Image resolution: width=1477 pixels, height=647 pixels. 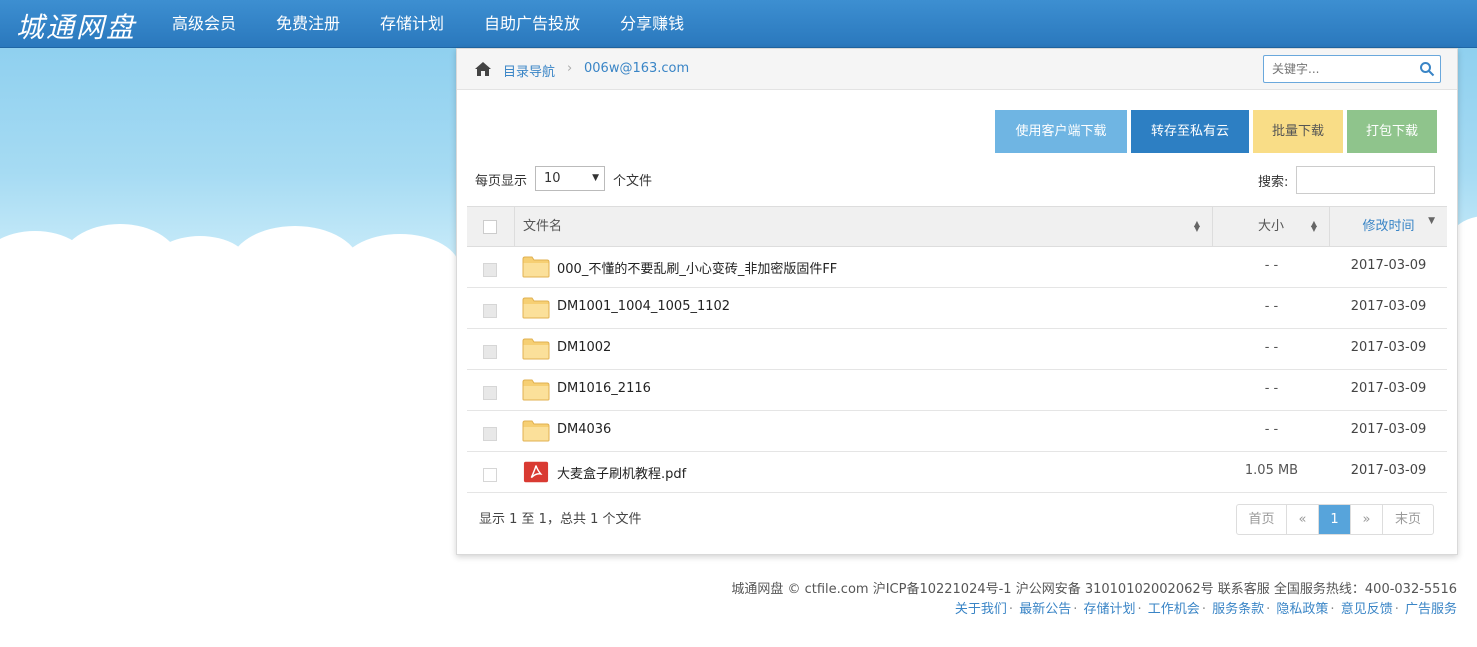 What do you see at coordinates (1388, 226) in the screenshot?
I see `column-header-time: 修改时间 ▼` at bounding box center [1388, 226].